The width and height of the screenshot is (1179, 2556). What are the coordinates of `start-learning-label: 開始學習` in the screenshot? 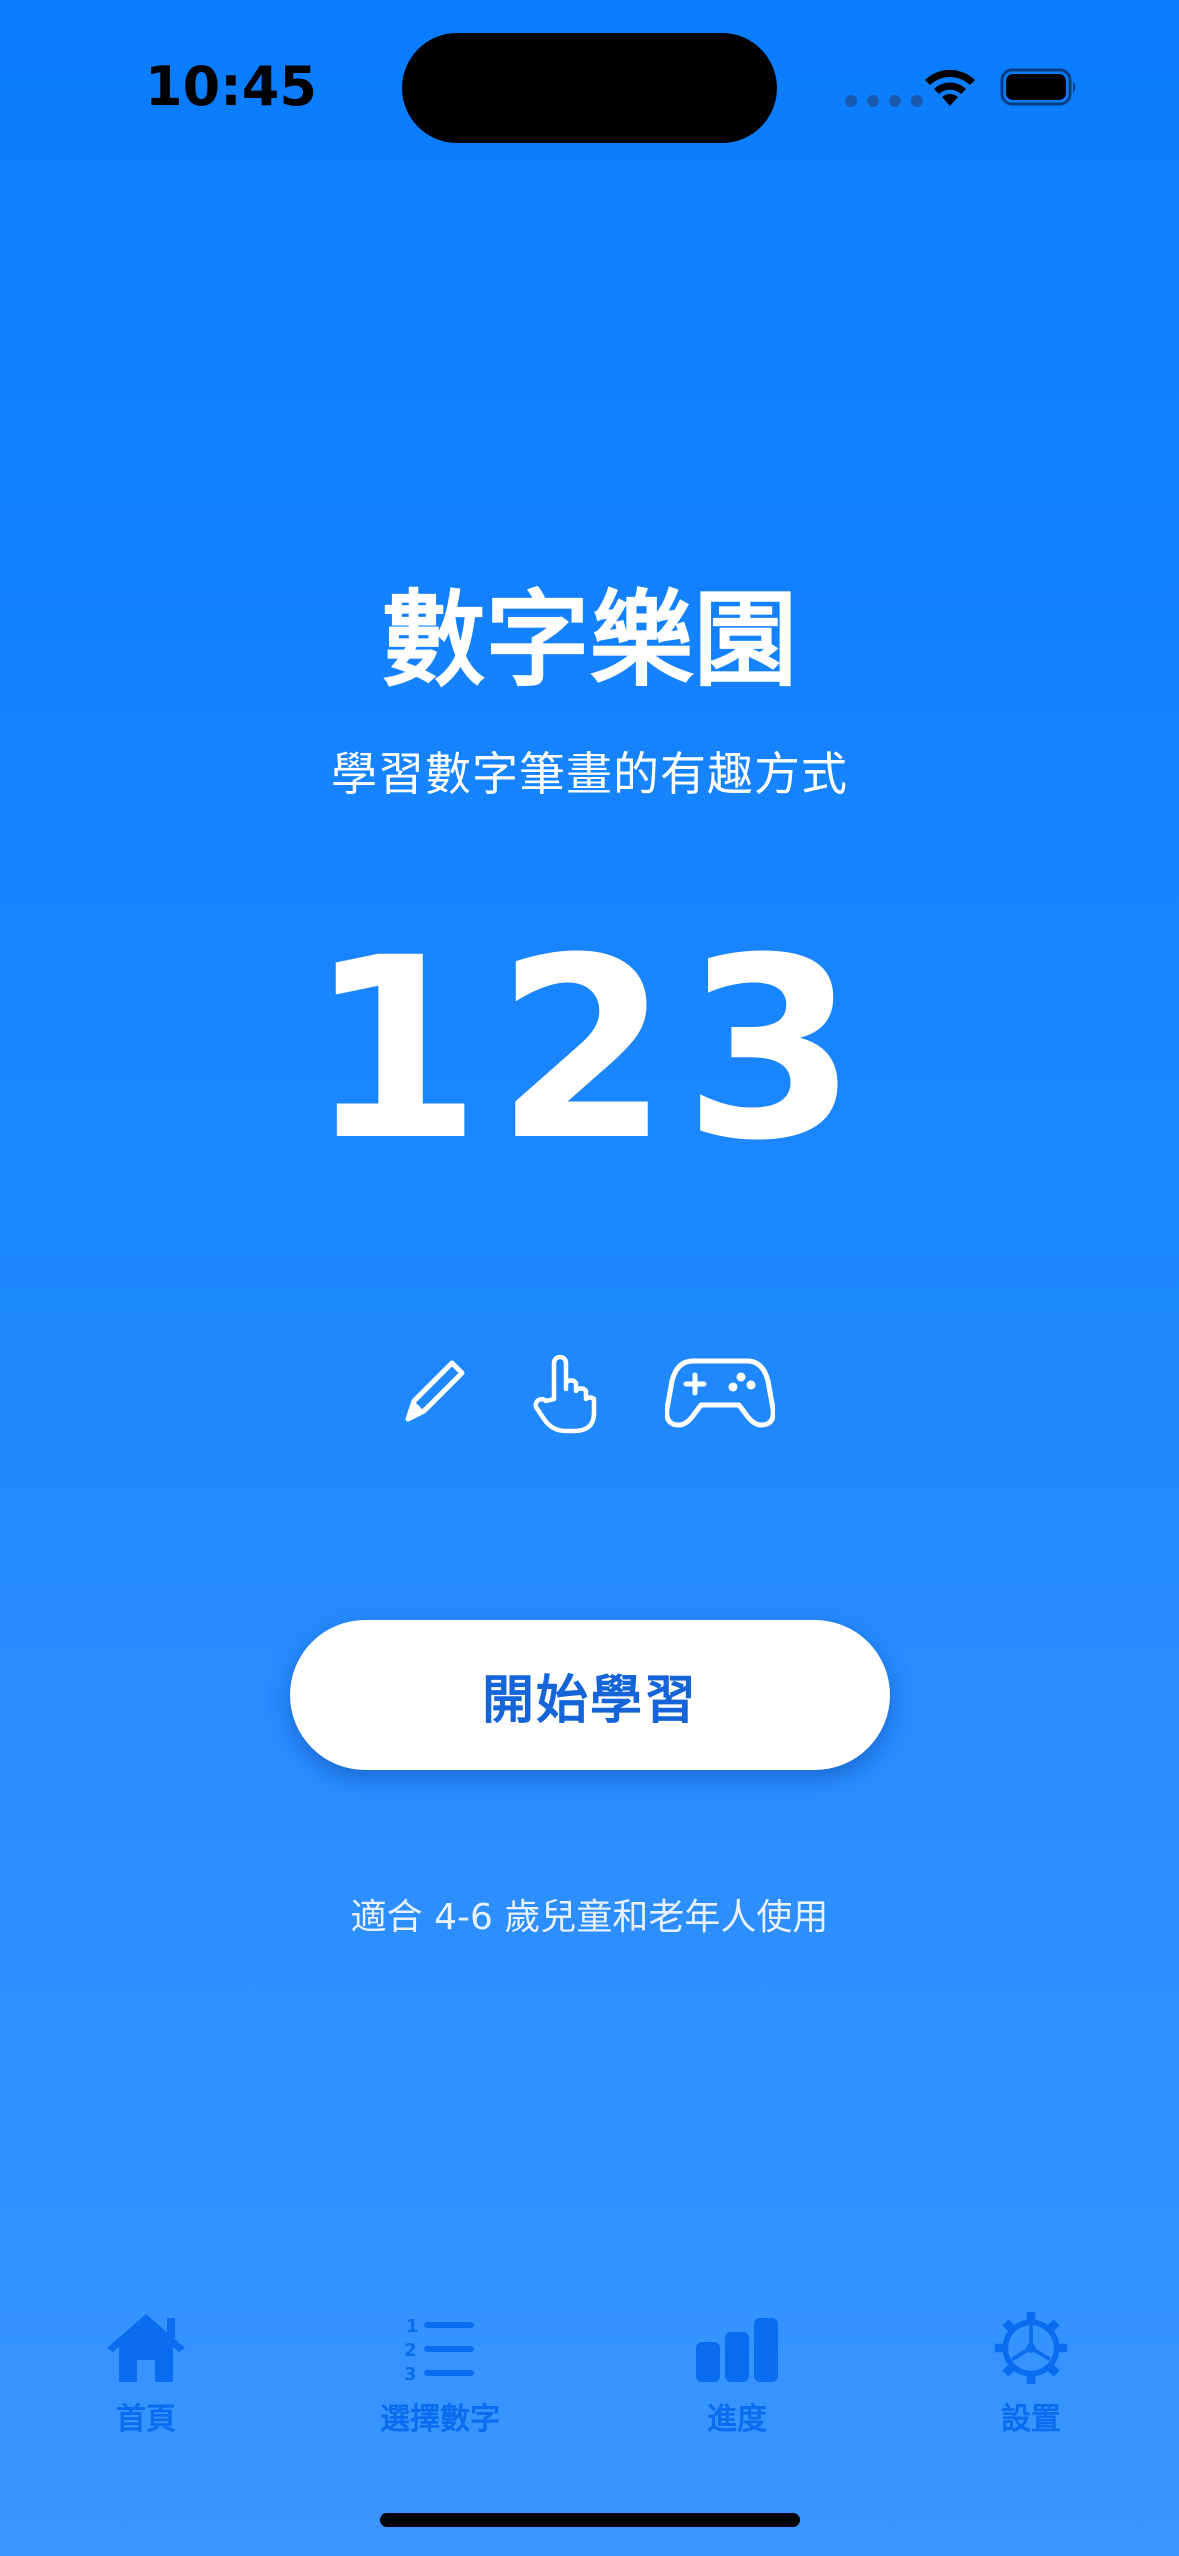 It's located at (589, 1700).